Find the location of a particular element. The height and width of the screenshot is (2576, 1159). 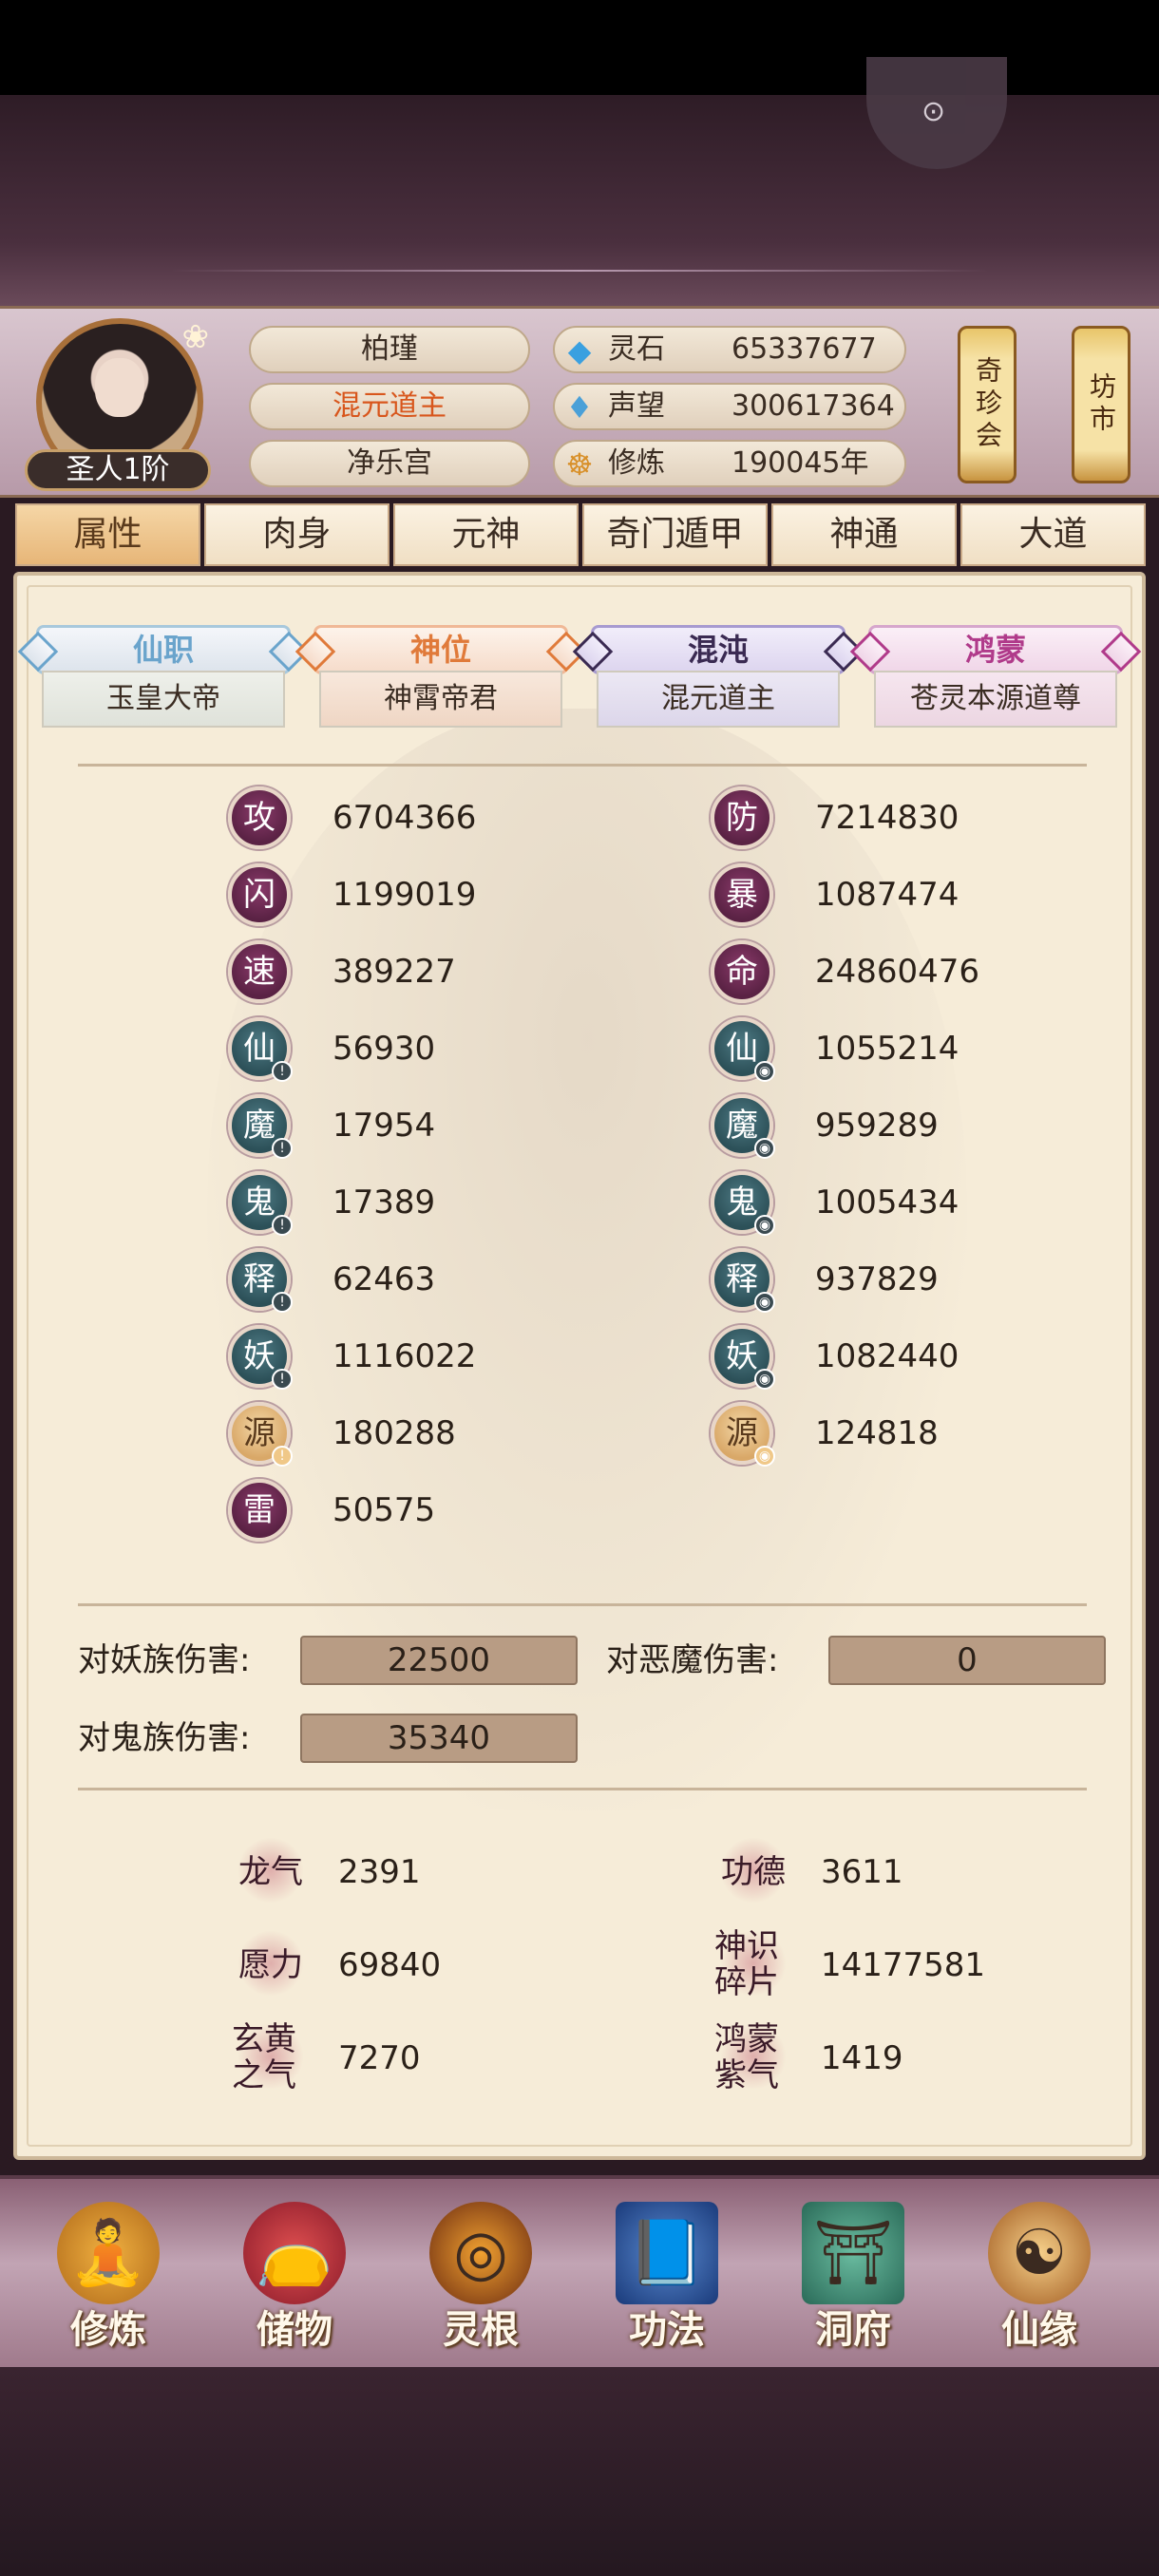

demon-attack-icon: 魔! is located at coordinates (260, 1126).